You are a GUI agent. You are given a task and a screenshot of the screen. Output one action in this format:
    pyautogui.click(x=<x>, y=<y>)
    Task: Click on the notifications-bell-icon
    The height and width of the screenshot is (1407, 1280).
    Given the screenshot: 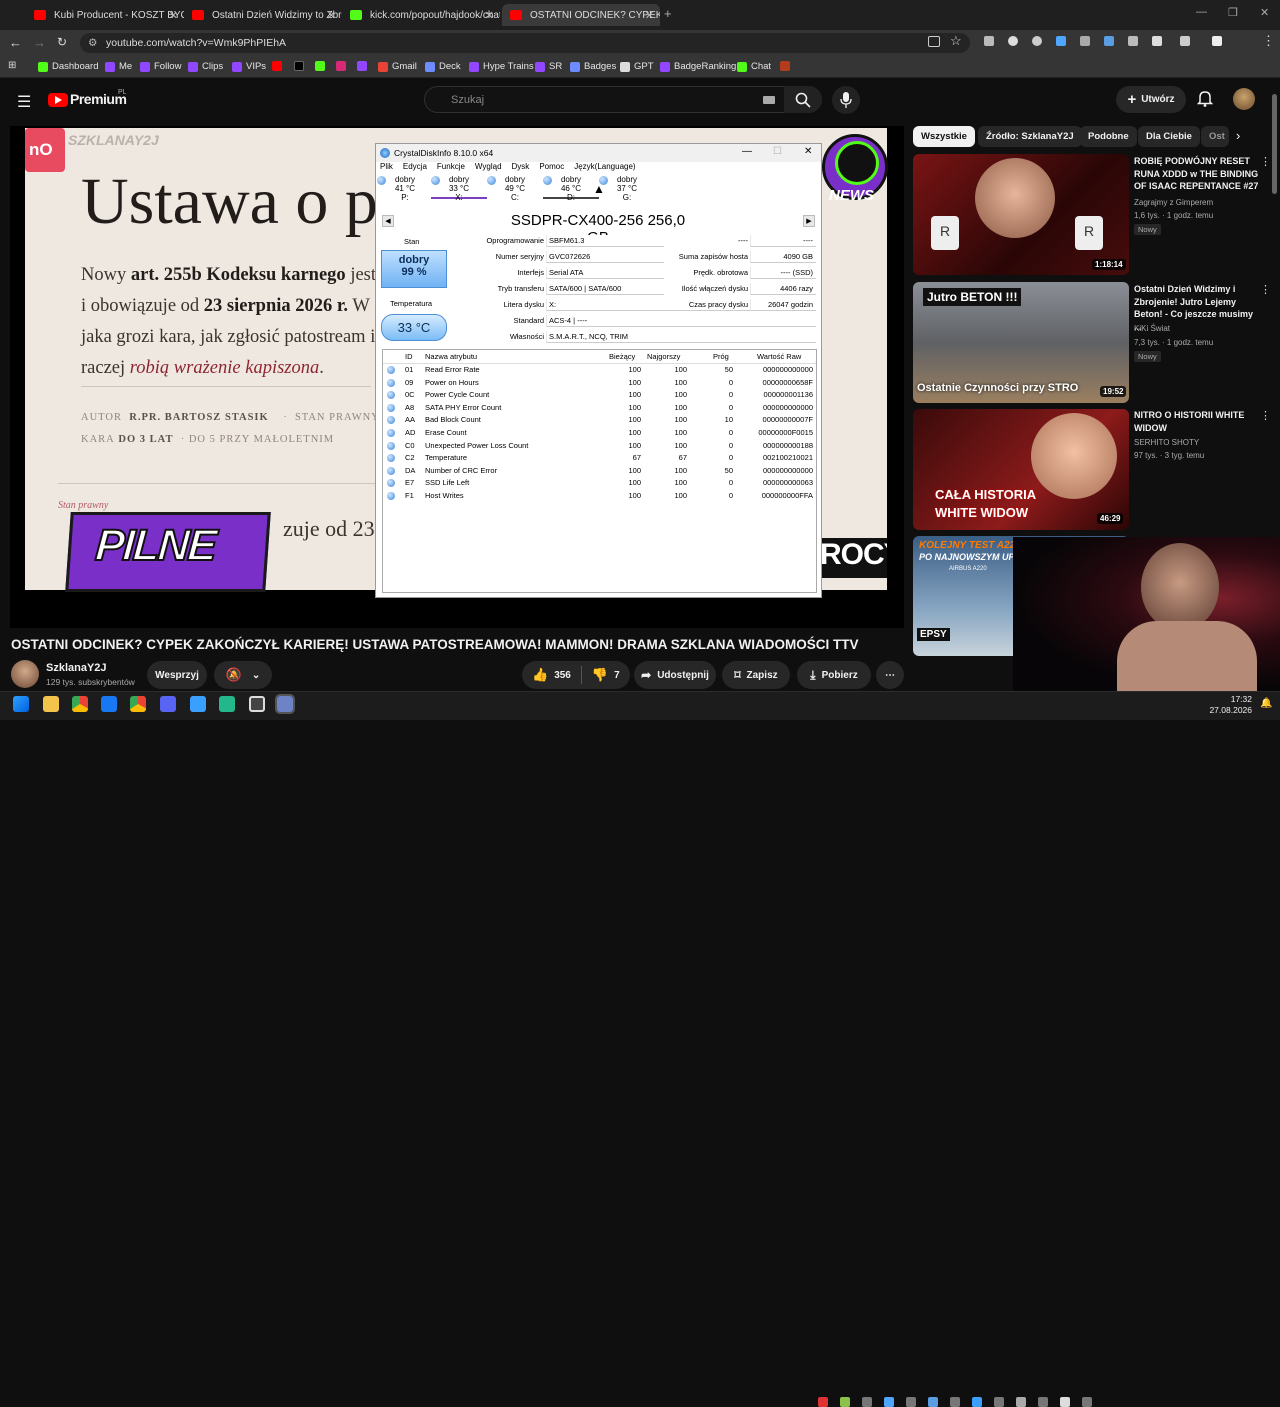 What is the action you would take?
    pyautogui.click(x=1205, y=100)
    